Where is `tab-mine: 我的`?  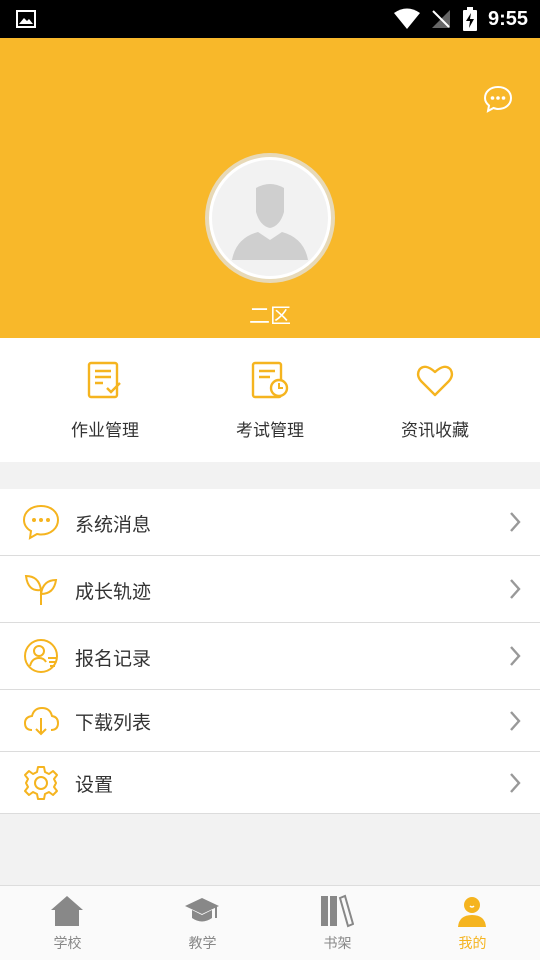 tab-mine: 我的 is located at coordinates (472, 923).